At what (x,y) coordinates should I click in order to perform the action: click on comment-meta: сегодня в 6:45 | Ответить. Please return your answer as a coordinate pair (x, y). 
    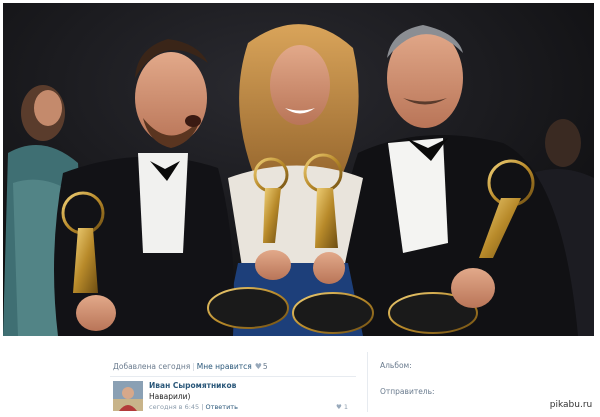
    Looking at the image, I should click on (193, 407).